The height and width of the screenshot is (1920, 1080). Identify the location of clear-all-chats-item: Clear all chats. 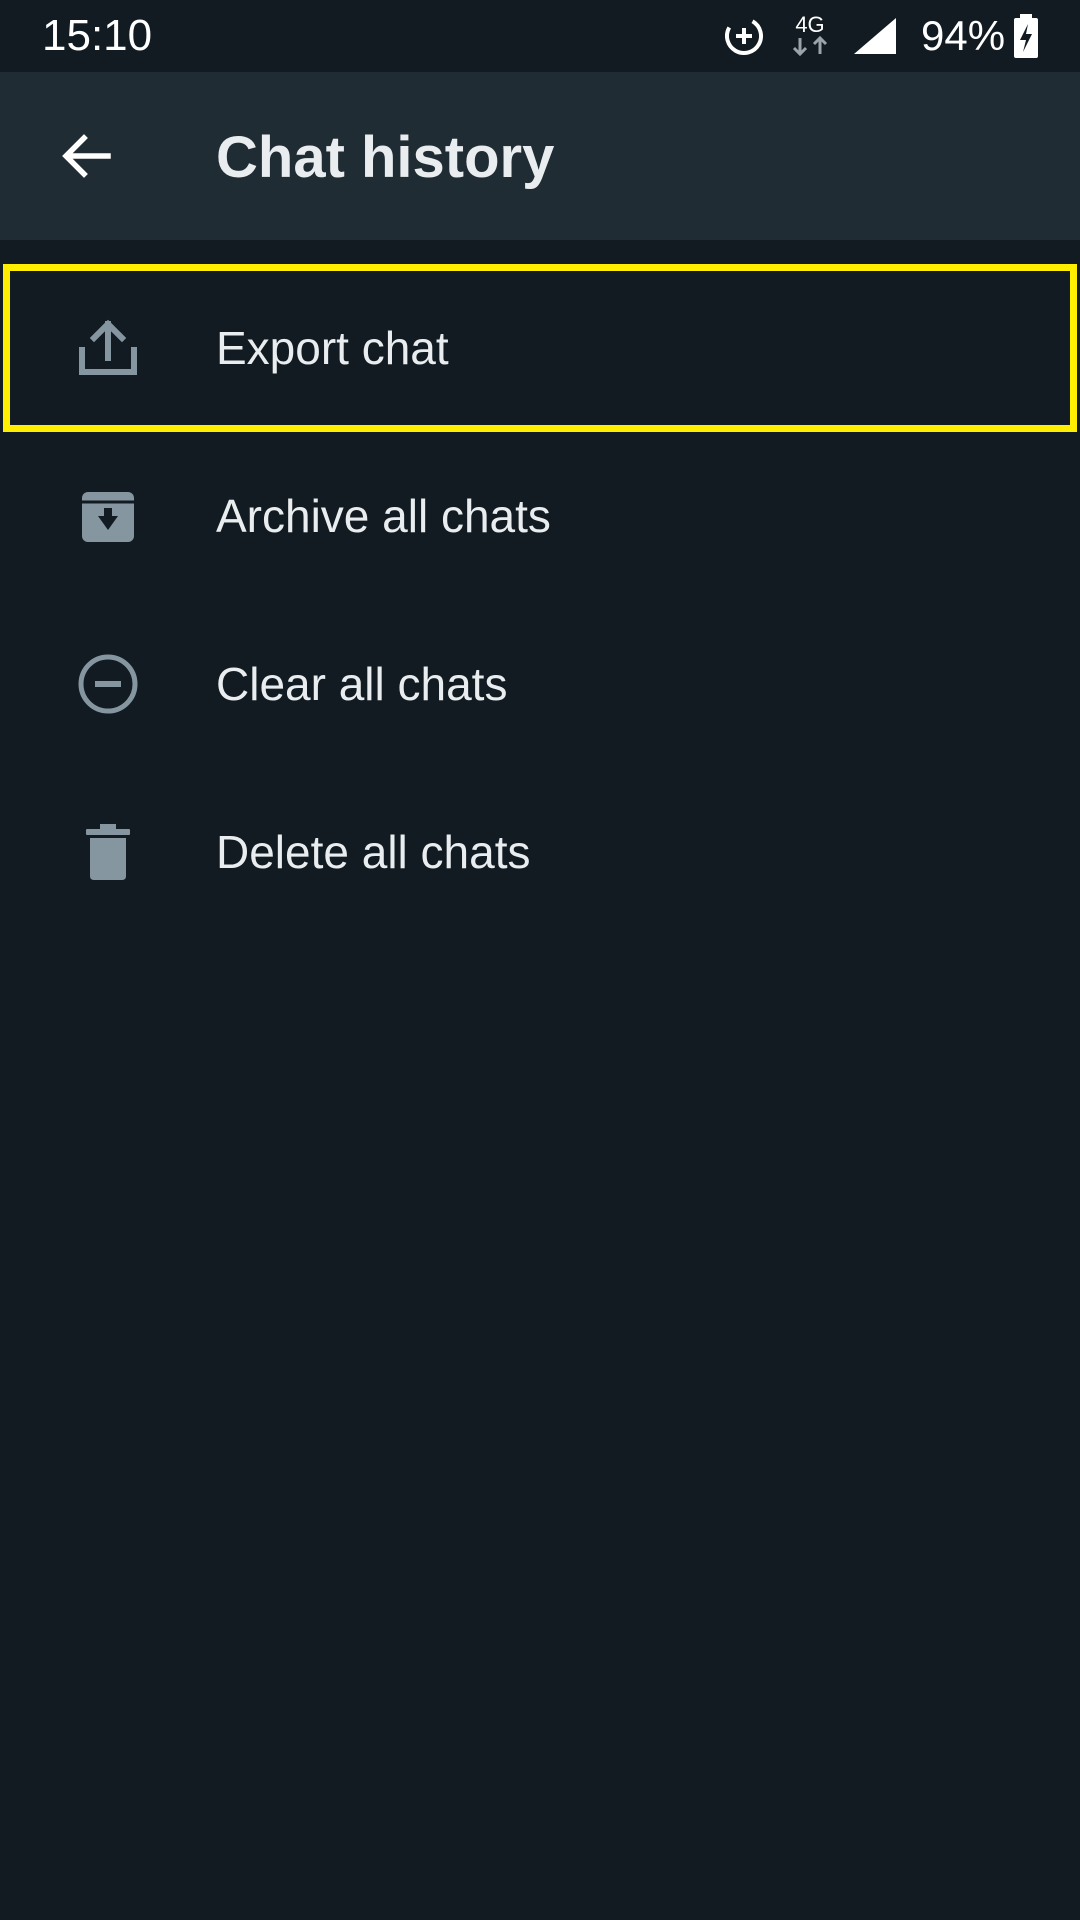
(540, 684).